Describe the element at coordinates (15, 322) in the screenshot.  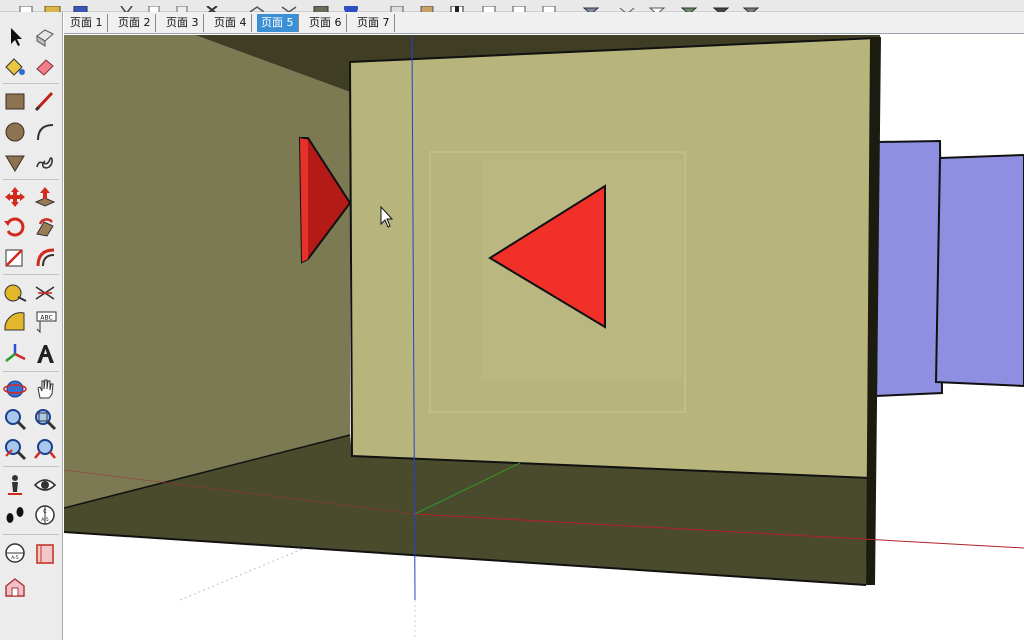
I see `protractor-tool-icon` at that location.